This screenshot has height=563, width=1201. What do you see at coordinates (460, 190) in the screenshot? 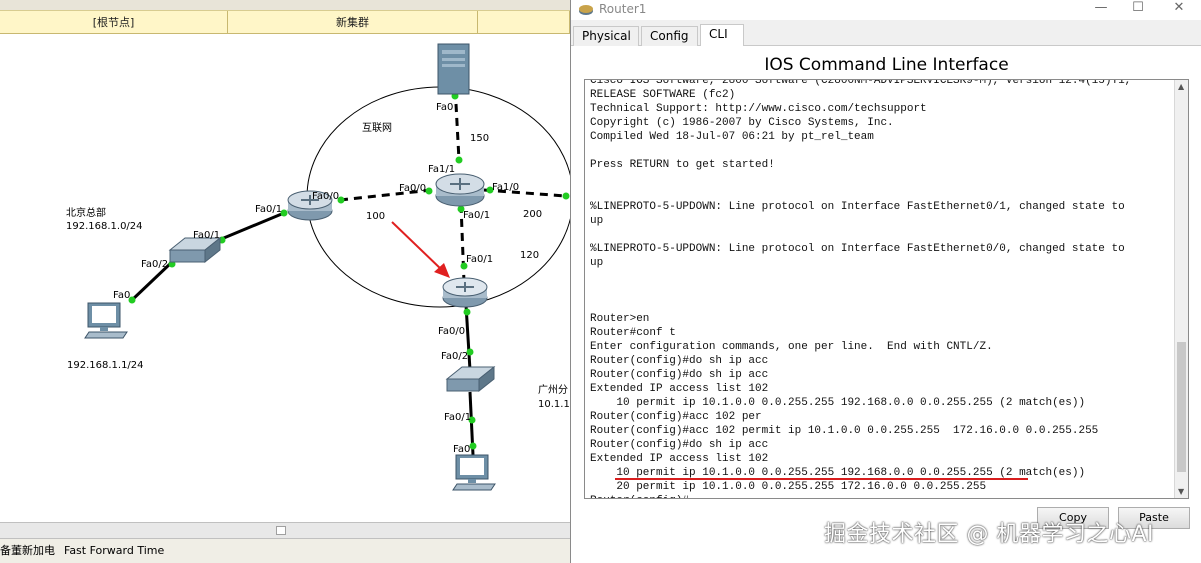
I see `core-router-icon` at bounding box center [460, 190].